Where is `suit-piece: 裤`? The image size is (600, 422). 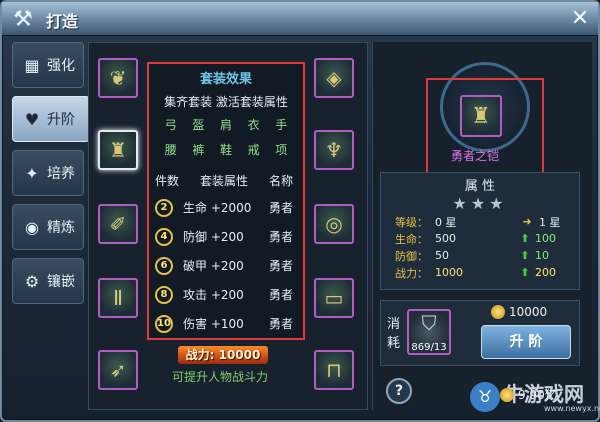
suit-piece: 裤 is located at coordinates (198, 150).